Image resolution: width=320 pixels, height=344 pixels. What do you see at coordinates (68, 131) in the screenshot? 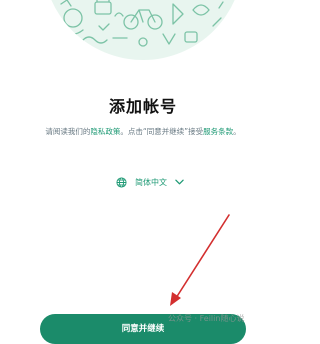
I see `description-text-1: 请阅读我们的` at bounding box center [68, 131].